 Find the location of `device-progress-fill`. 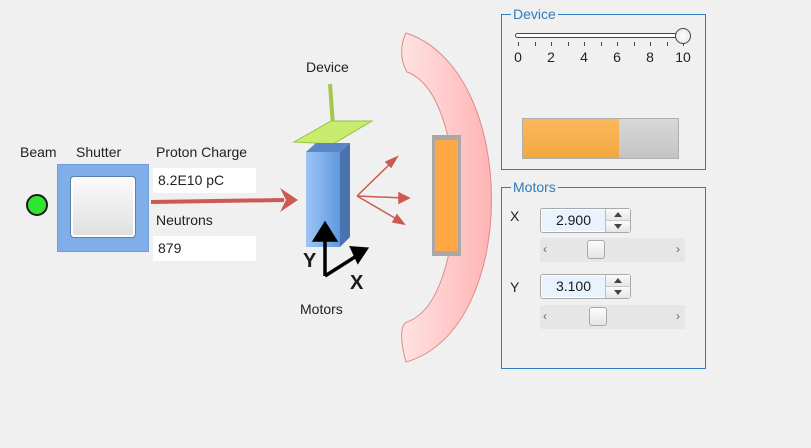

device-progress-fill is located at coordinates (571, 138).